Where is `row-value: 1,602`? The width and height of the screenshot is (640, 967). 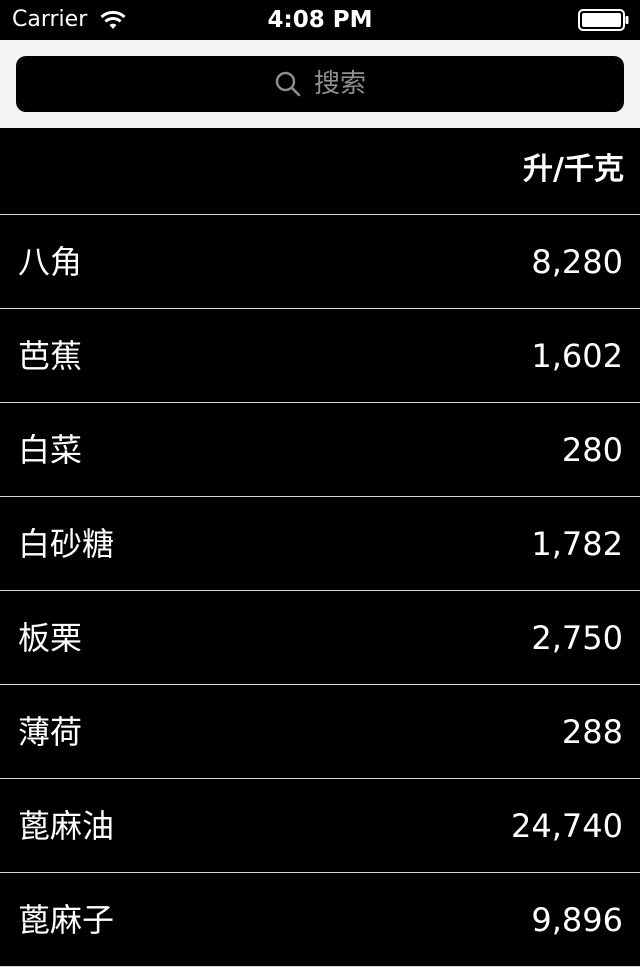
row-value: 1,602 is located at coordinates (577, 356).